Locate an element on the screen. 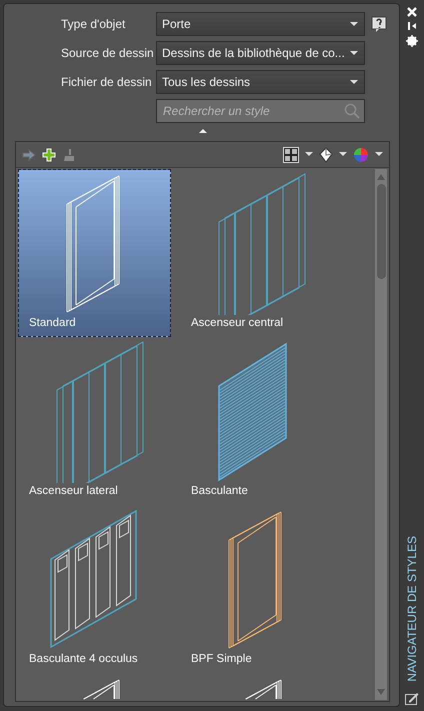 The image size is (424, 711). dropdown: Tous les dessins is located at coordinates (260, 82).